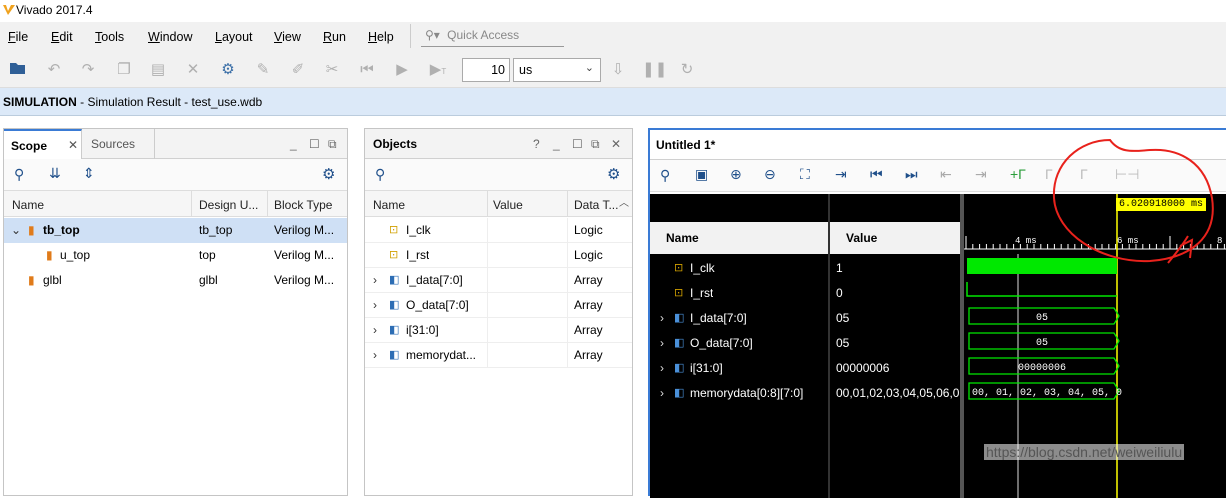 This screenshot has width=1226, height=498. What do you see at coordinates (1133, 201) in the screenshot?
I see `red-annotation-circle` at bounding box center [1133, 201].